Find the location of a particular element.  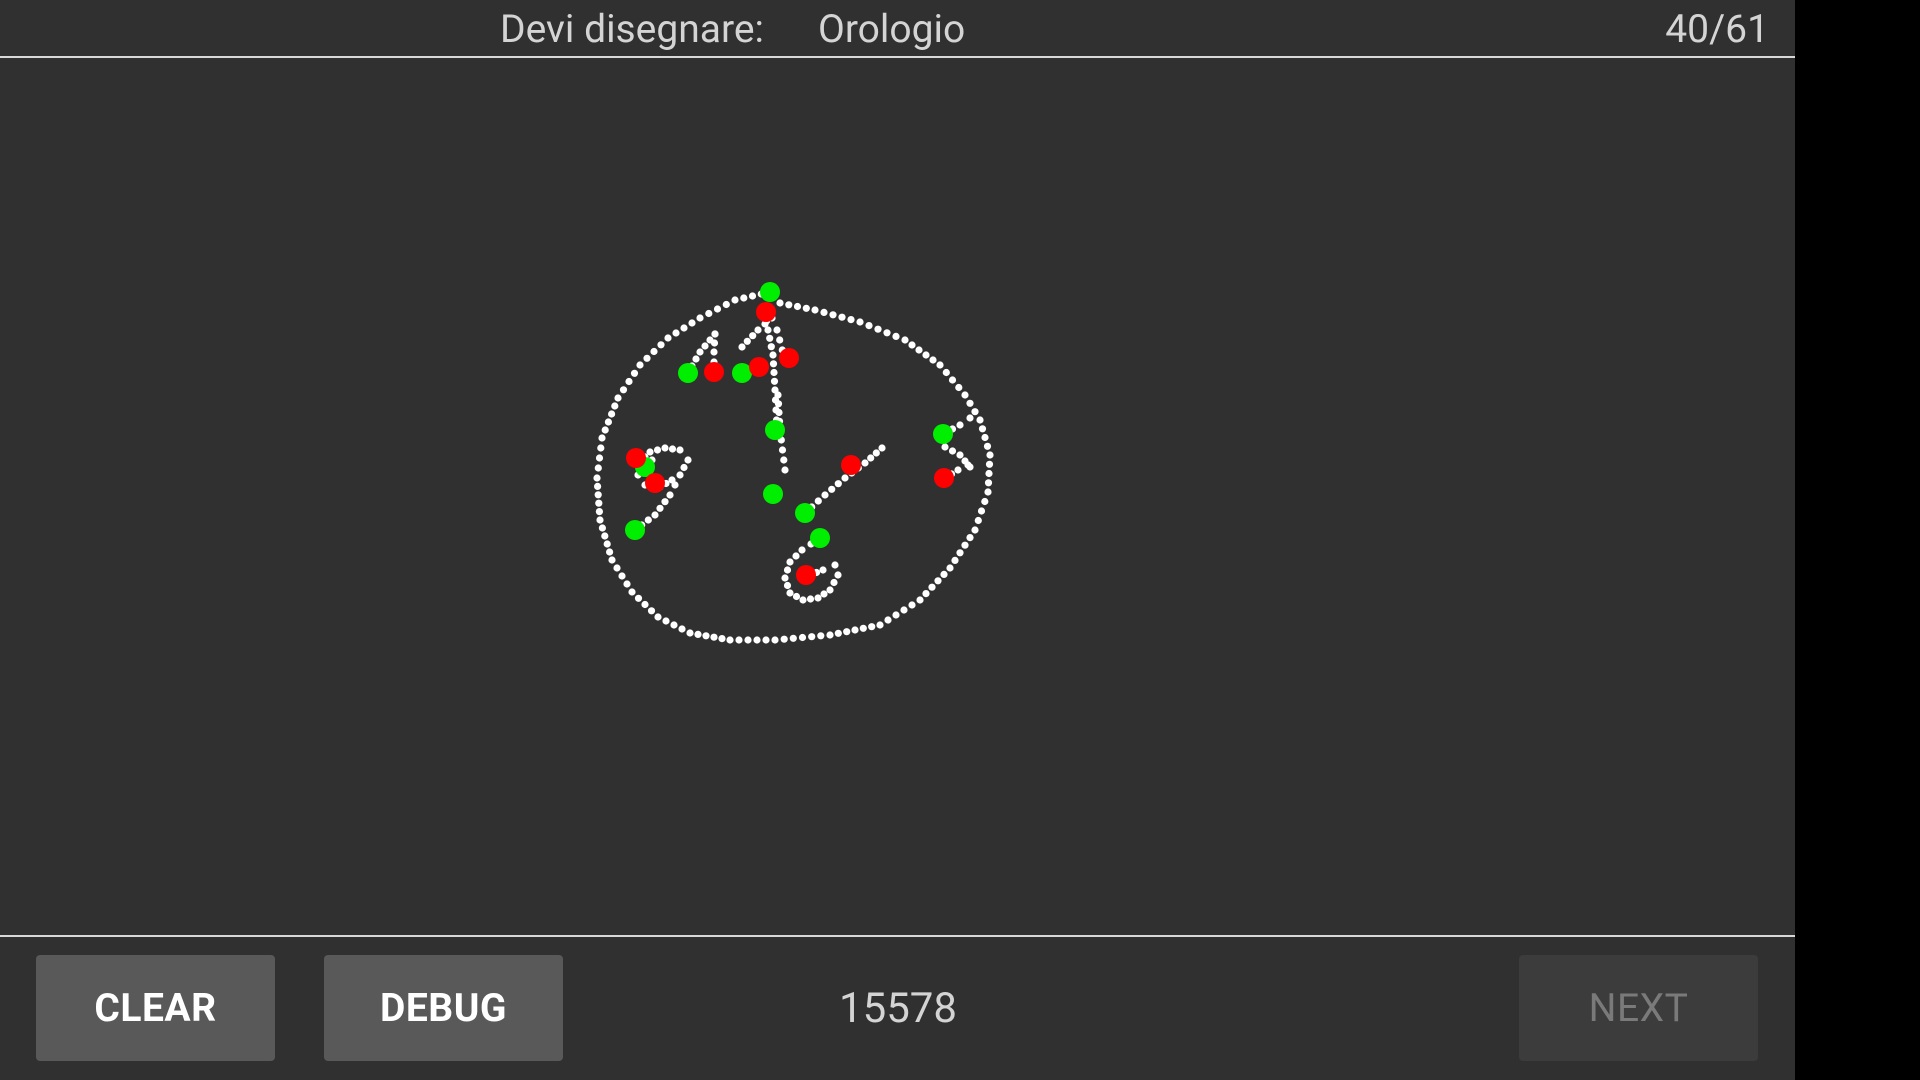

clear-button: CLEAR is located at coordinates (155, 1008).